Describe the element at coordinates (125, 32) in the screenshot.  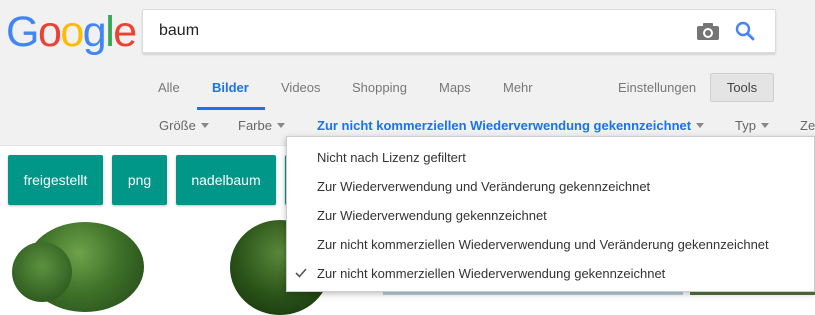
I see `logo-letter: e` at that location.